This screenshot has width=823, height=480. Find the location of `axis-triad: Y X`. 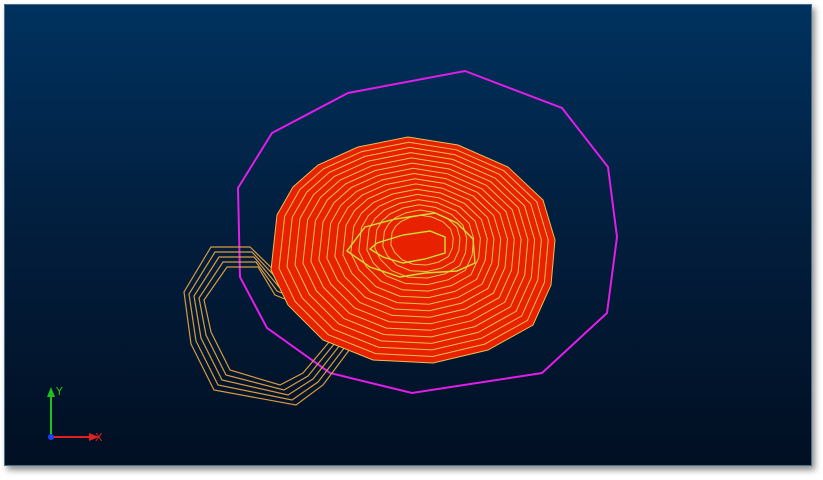

axis-triad: Y X is located at coordinates (75, 414).